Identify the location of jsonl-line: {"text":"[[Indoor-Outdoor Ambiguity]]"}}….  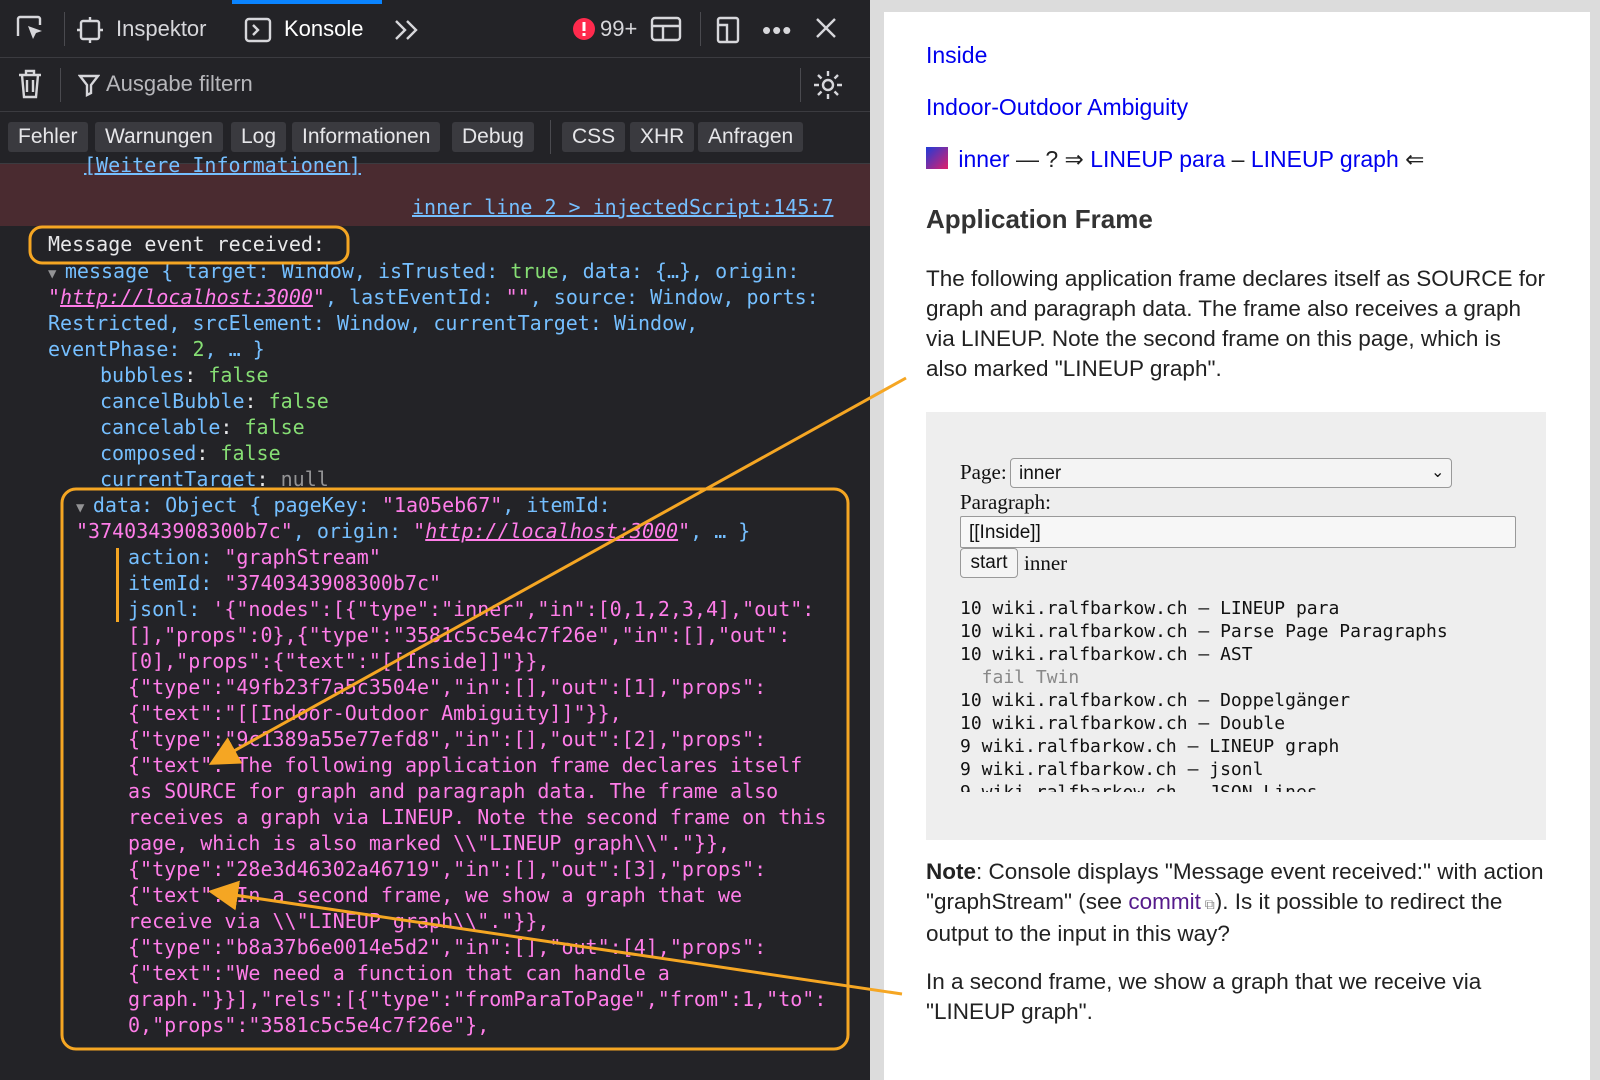
(375, 713).